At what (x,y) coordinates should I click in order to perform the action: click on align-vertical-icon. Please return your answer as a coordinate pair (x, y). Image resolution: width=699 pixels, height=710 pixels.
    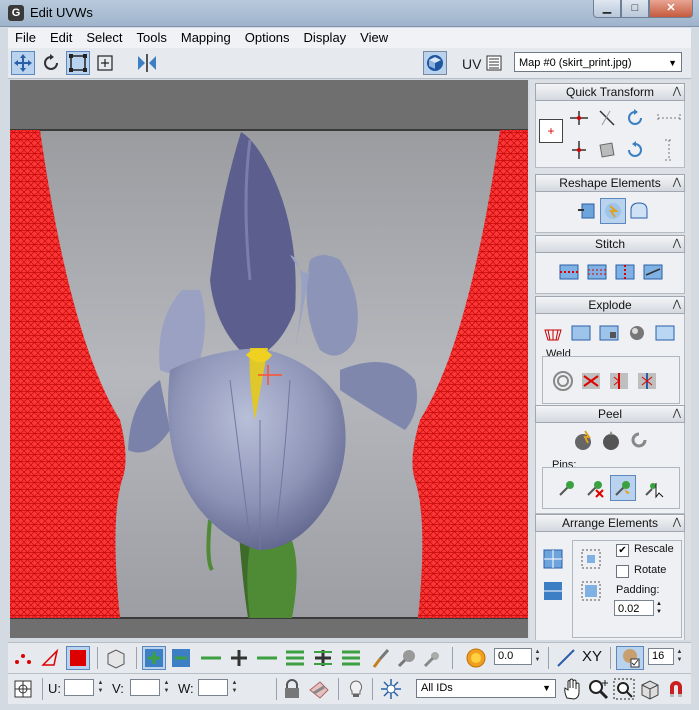
    Looking at the image, I should click on (579, 150).